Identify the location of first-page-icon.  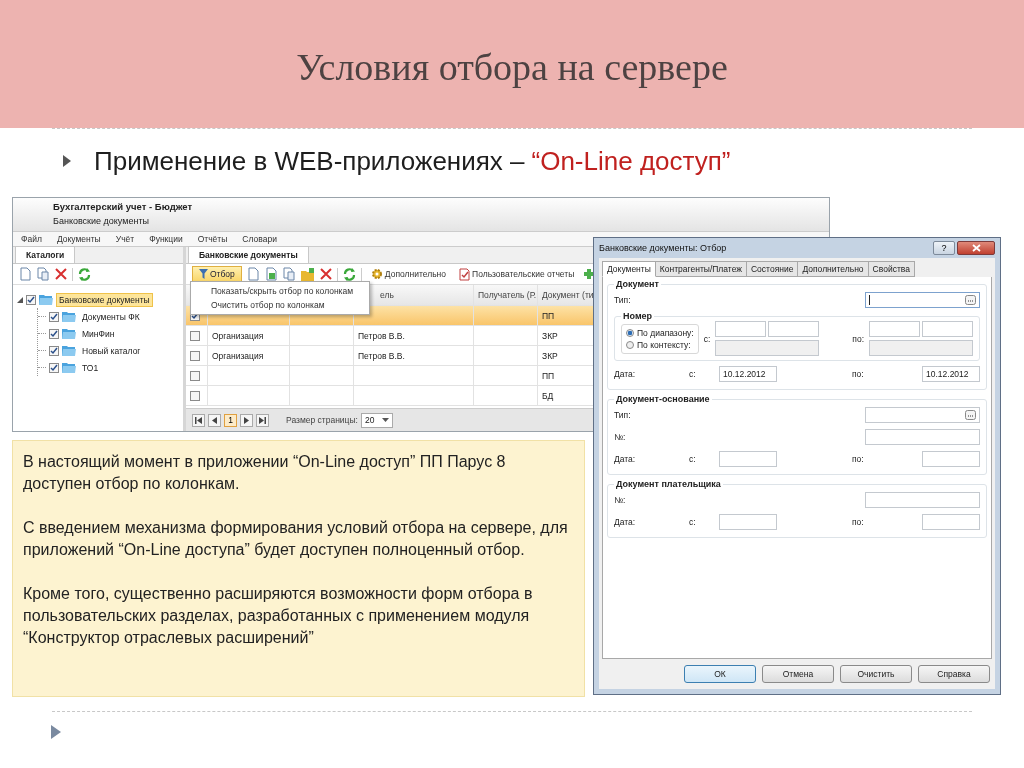
(198, 420).